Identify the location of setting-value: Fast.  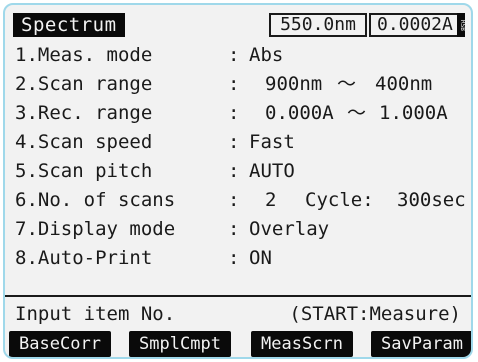
(272, 142).